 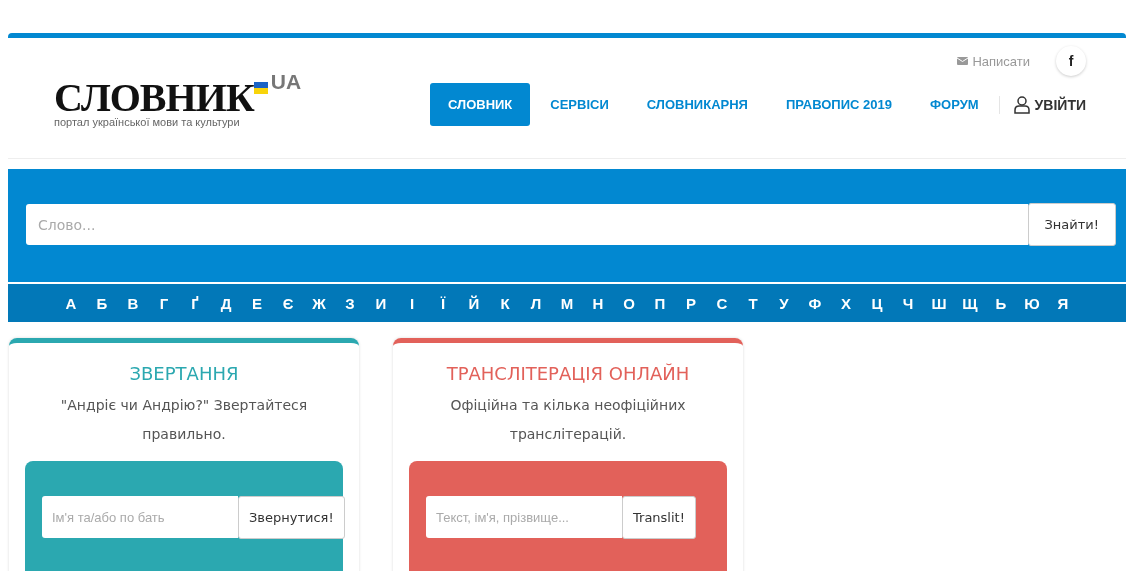 I want to click on flag-icon, so click(x=260, y=88).